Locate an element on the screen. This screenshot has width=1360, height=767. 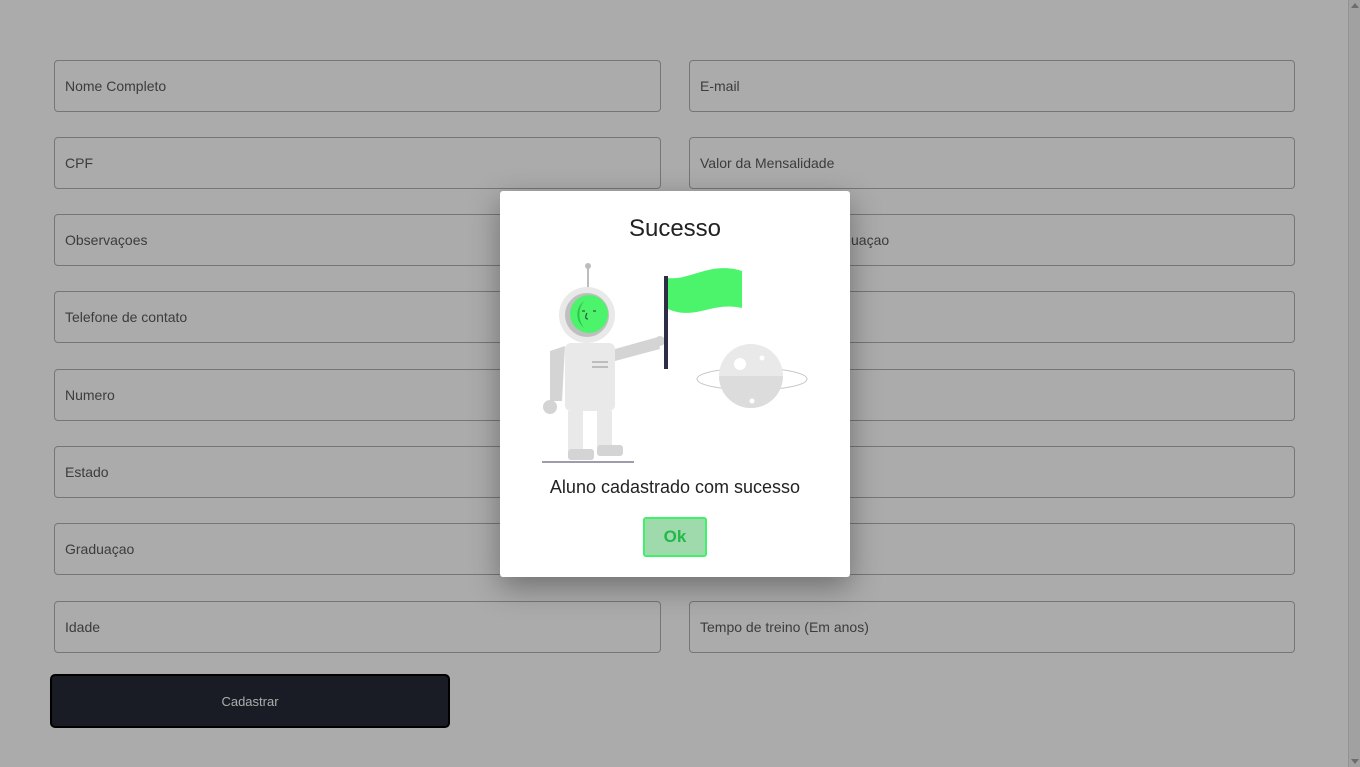
success-dialog: Sucesso Aluno cadastrado com sucesso Ok is located at coordinates (675, 384).